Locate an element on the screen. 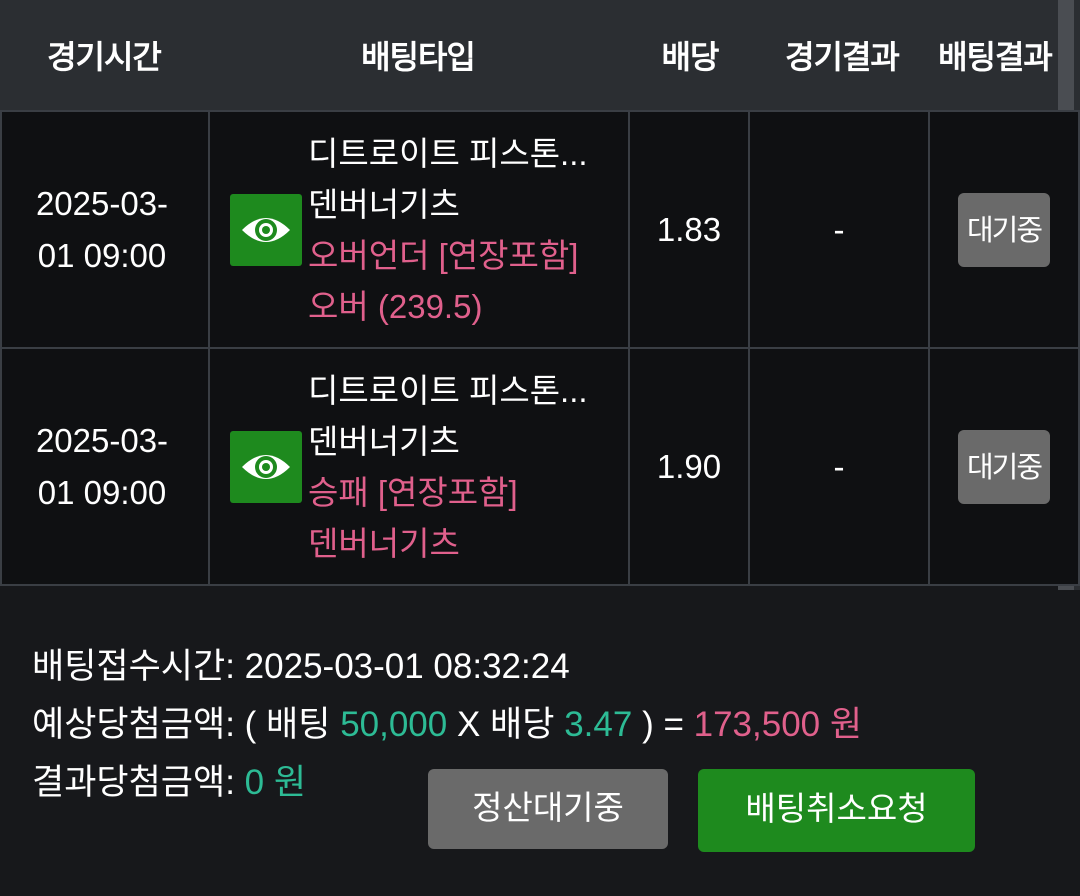 This screenshot has height=896, width=1080. stake-amount: 50,000 is located at coordinates (394, 724).